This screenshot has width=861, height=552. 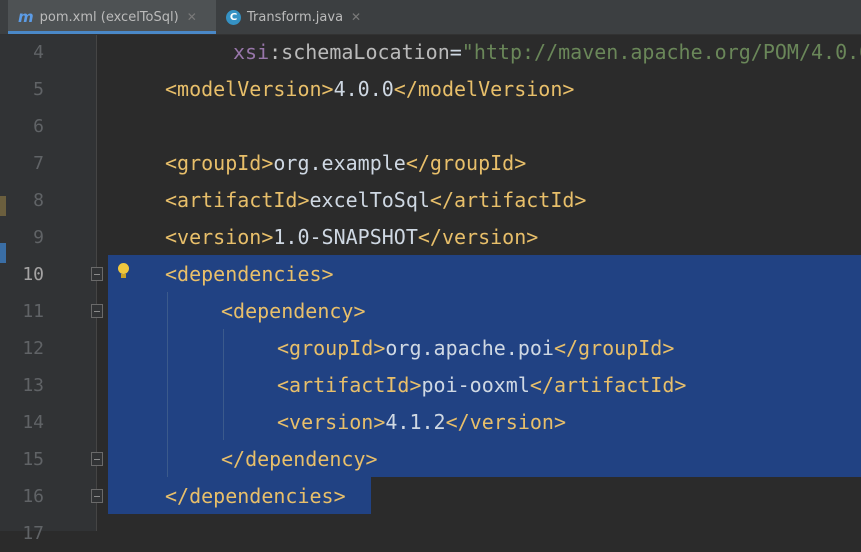 I want to click on code-text: <version>1.0-SNAPSHOT</version>, so click(x=351, y=237).